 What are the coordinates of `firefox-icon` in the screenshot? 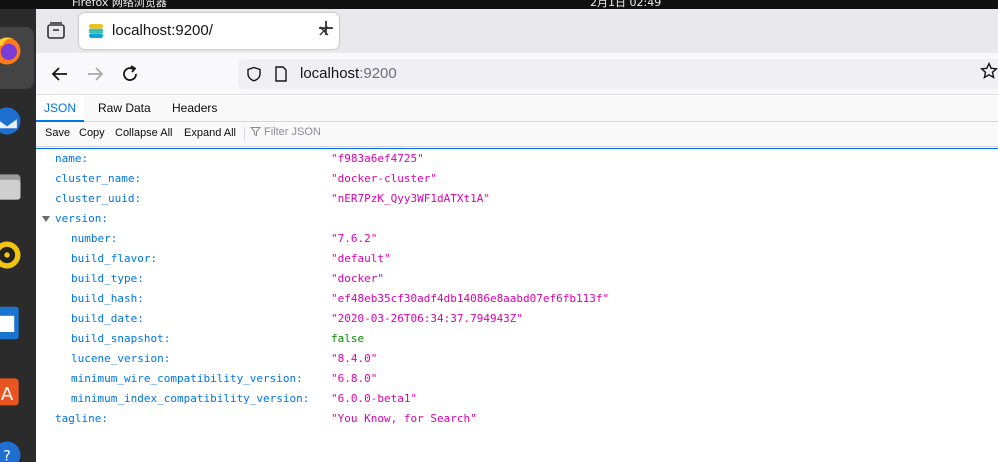 It's located at (12, 51).